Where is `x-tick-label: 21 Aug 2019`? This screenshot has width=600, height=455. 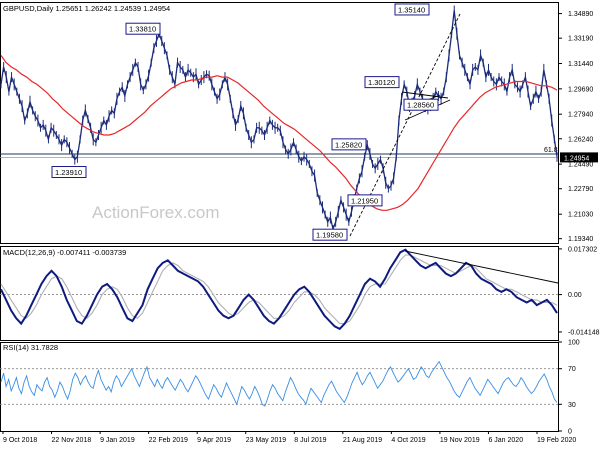
x-tick-label: 21 Aug 2019 is located at coordinates (362, 440).